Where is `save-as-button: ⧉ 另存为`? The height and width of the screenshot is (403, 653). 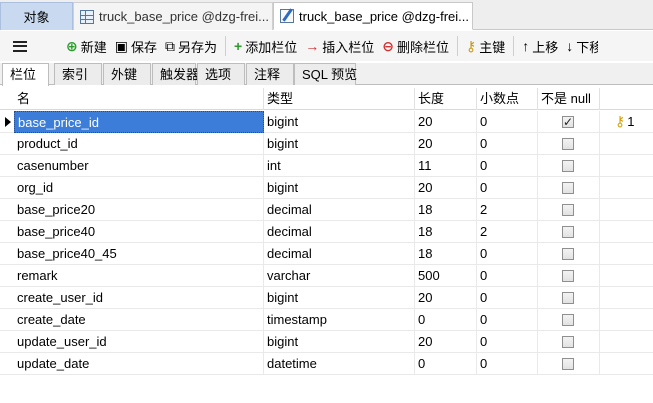 save-as-button: ⧉ 另存为 is located at coordinates (191, 46).